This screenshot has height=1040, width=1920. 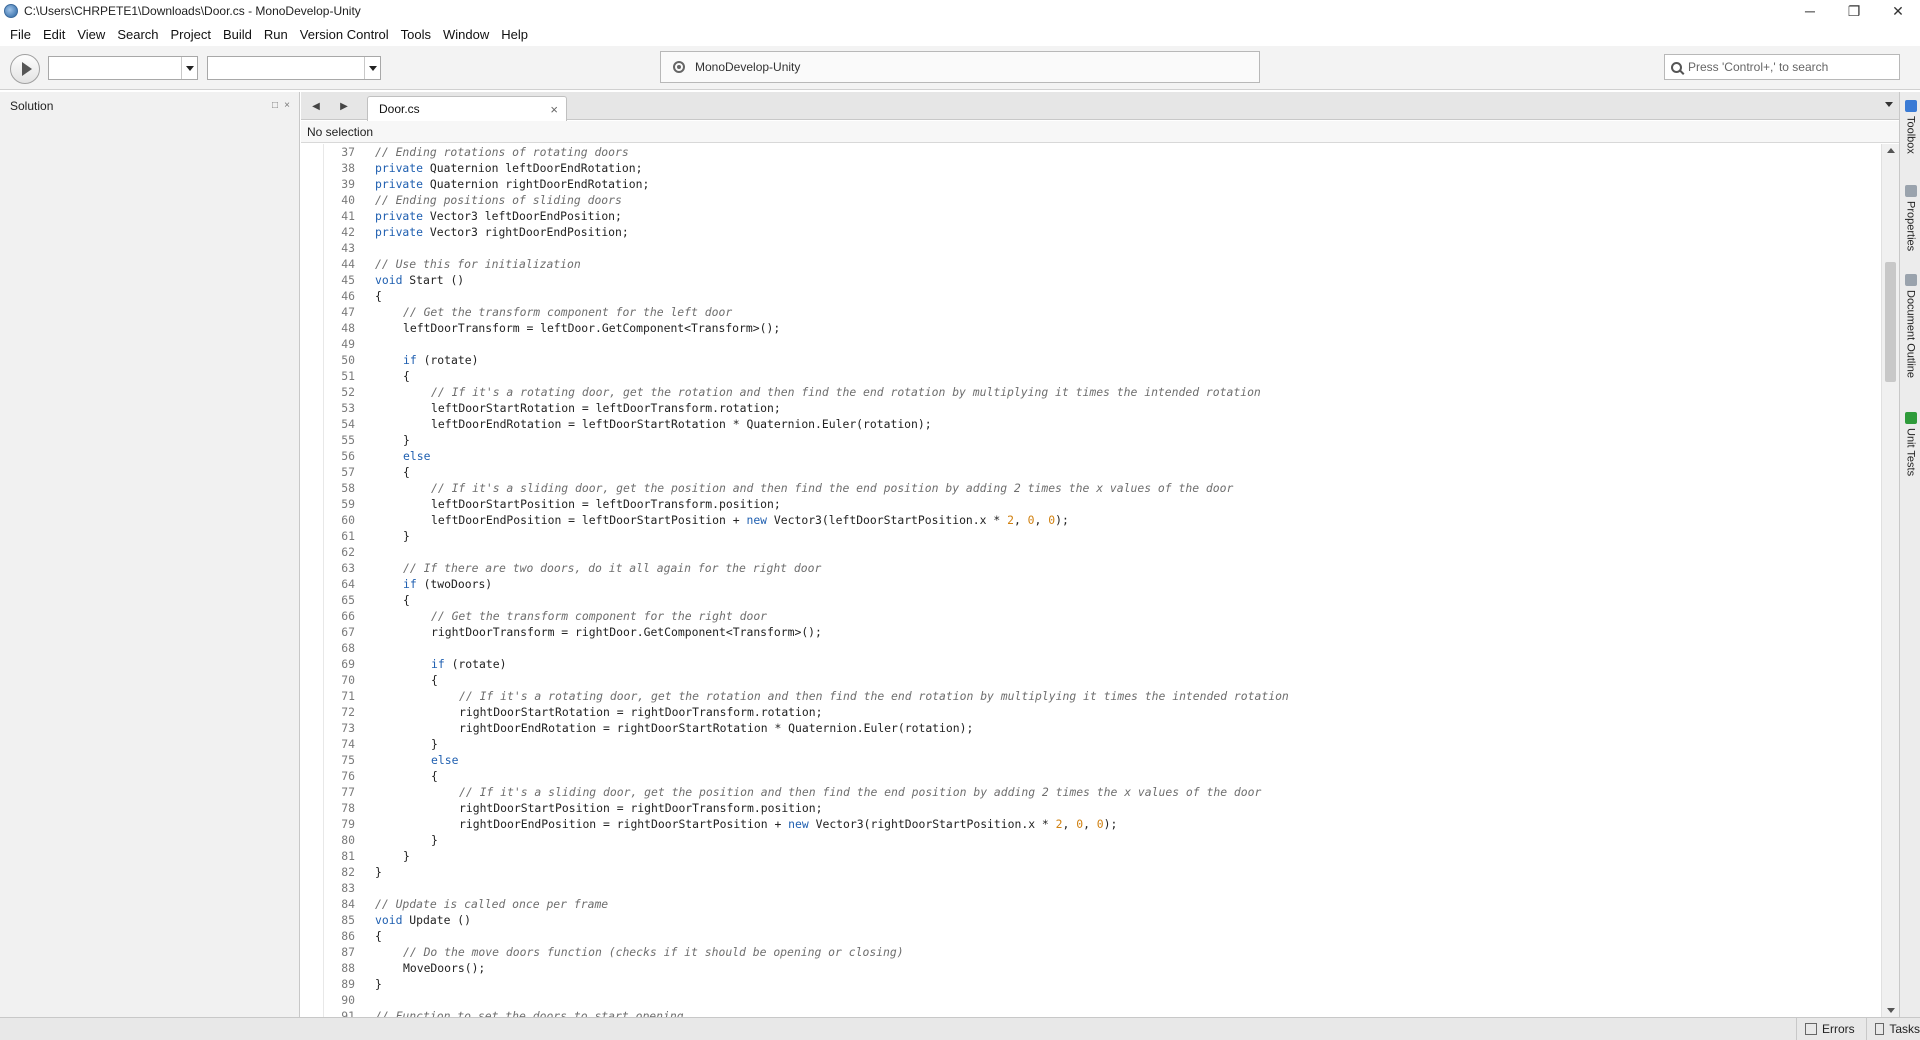 What do you see at coordinates (795, 680) in the screenshot?
I see `code-line: 70 {` at bounding box center [795, 680].